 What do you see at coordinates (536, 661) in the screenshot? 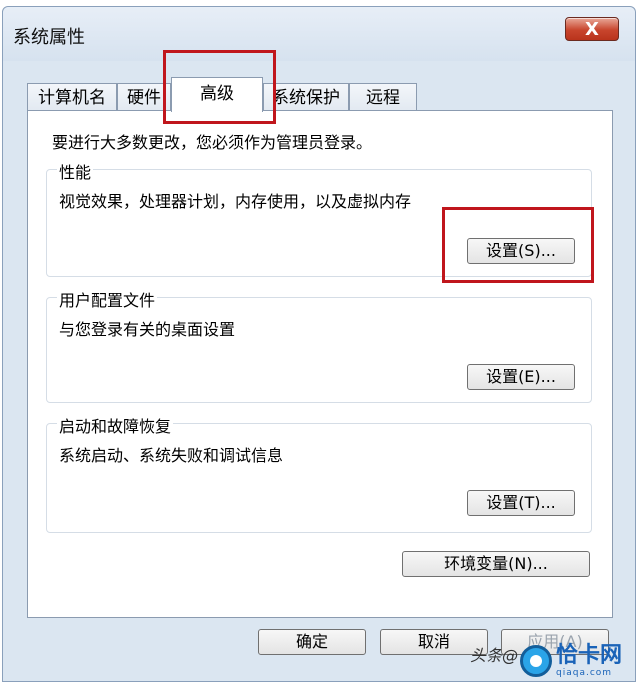
I see `logo-icon` at bounding box center [536, 661].